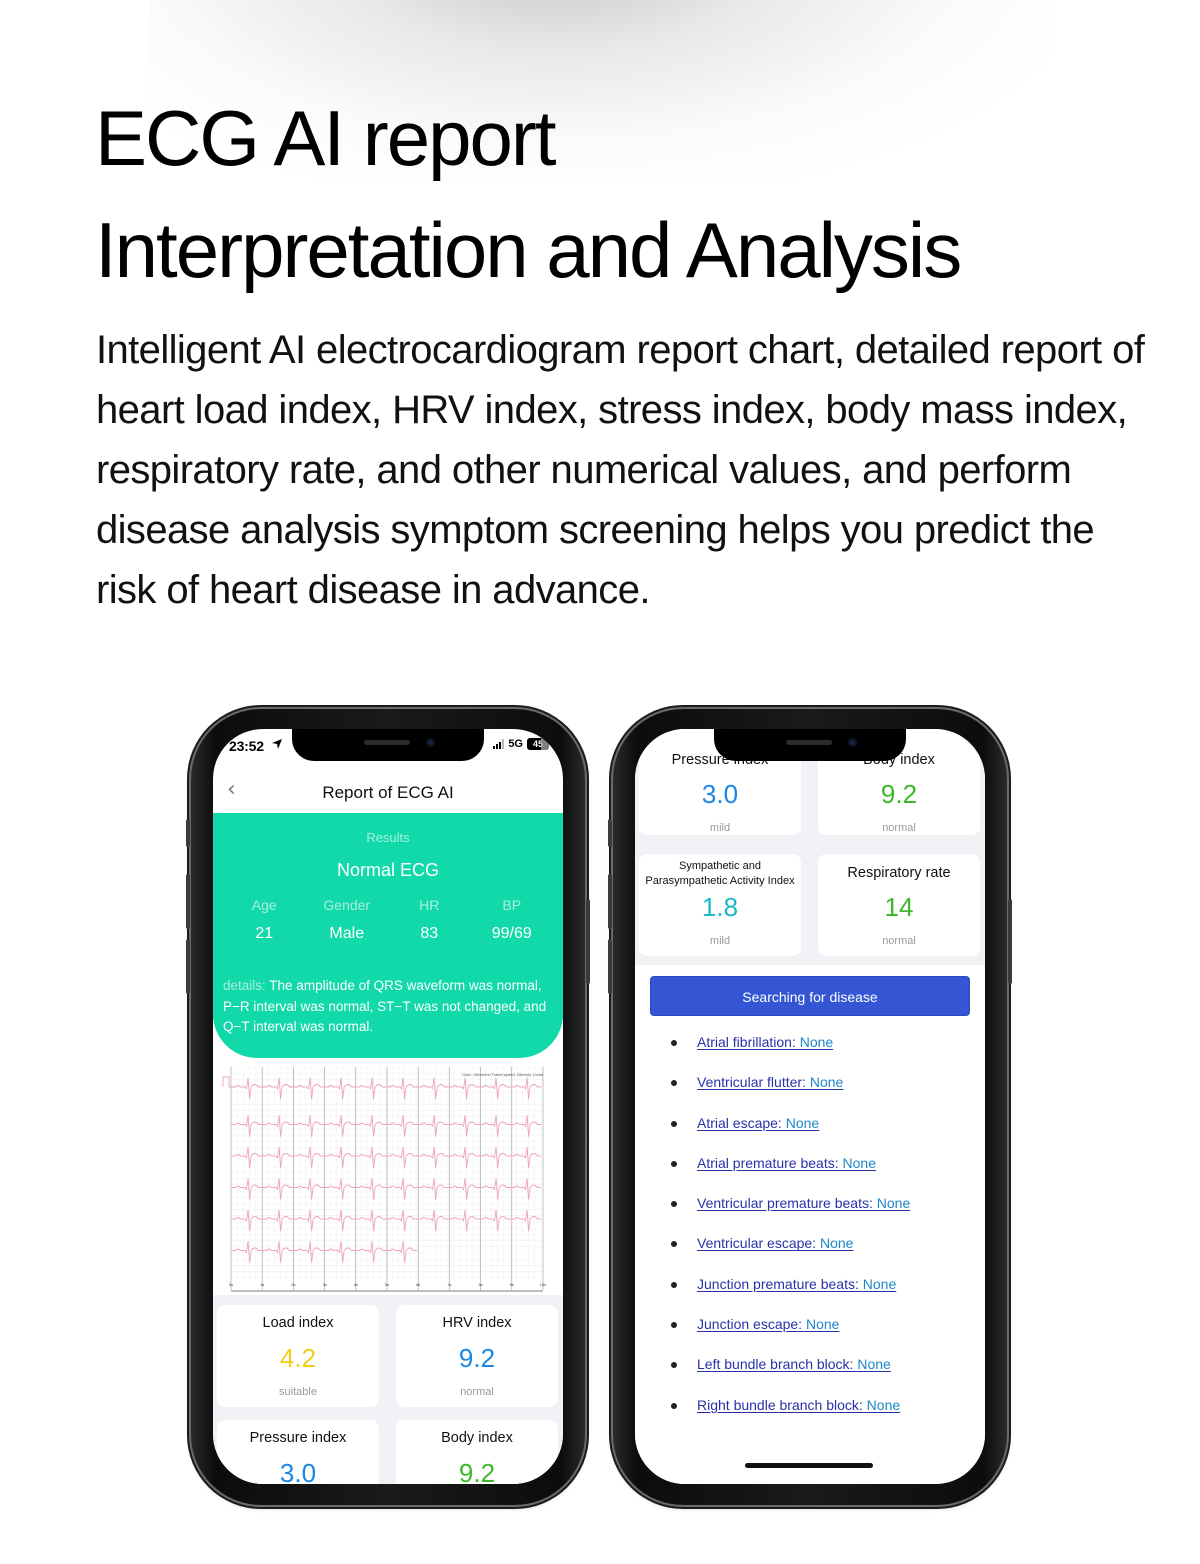 The image size is (1200, 1564). I want to click on disease-item: Atrial fibrillation: None, so click(789, 1049).